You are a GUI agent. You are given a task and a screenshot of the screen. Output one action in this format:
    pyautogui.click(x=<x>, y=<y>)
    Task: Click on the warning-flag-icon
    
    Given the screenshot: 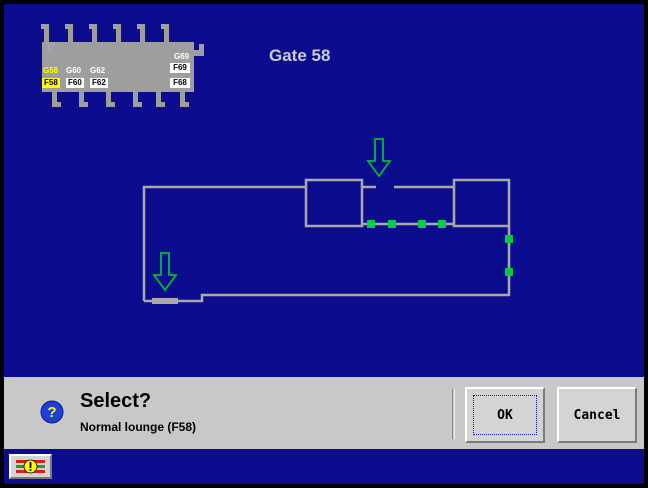 What is the action you would take?
    pyautogui.click(x=30, y=466)
    